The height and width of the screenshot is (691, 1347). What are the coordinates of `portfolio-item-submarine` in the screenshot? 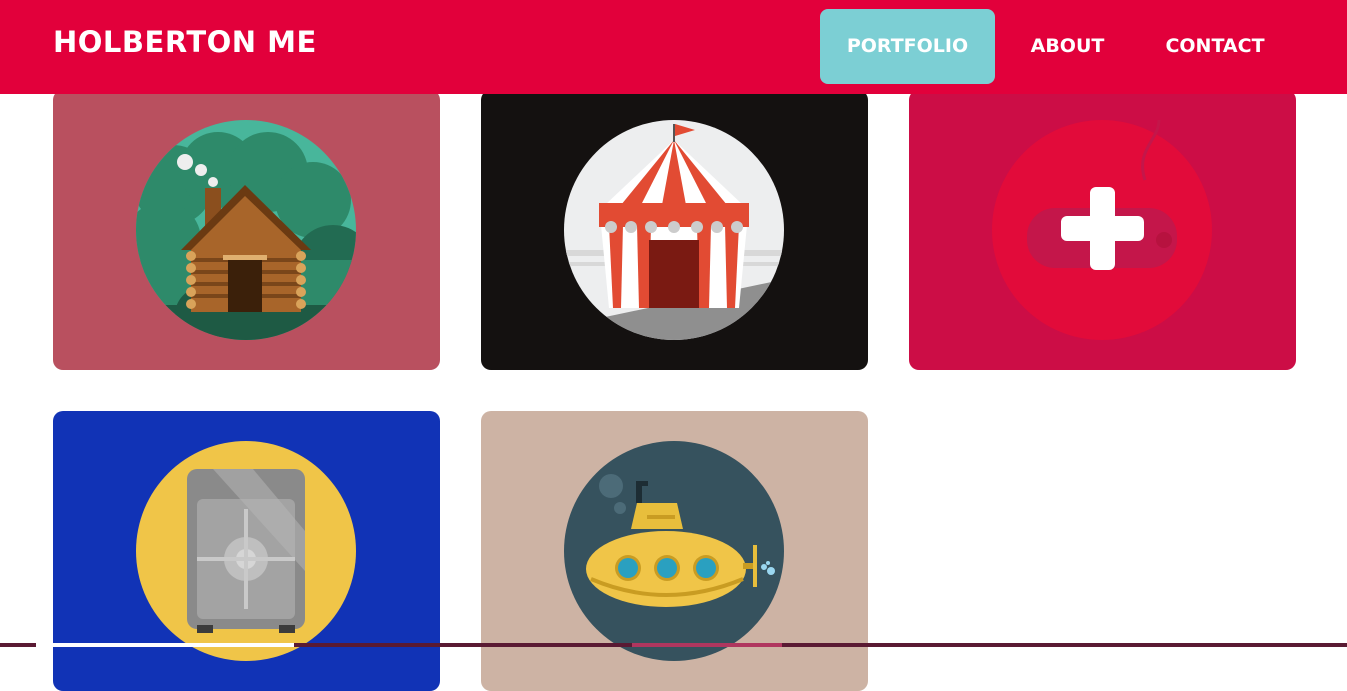 It's located at (674, 551).